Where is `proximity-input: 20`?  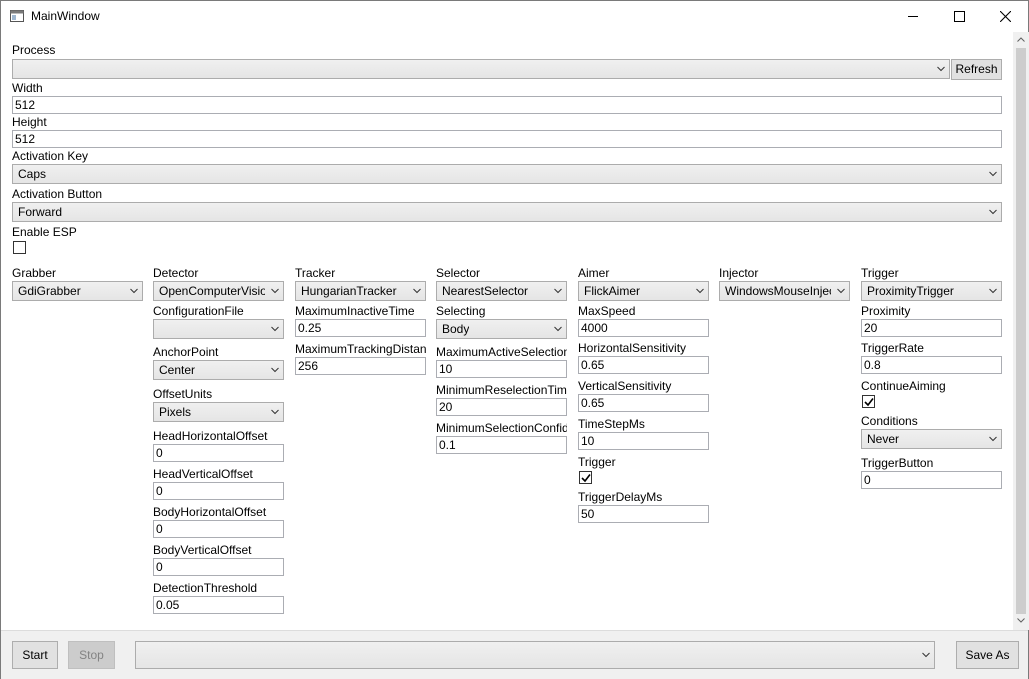
proximity-input: 20 is located at coordinates (931, 328).